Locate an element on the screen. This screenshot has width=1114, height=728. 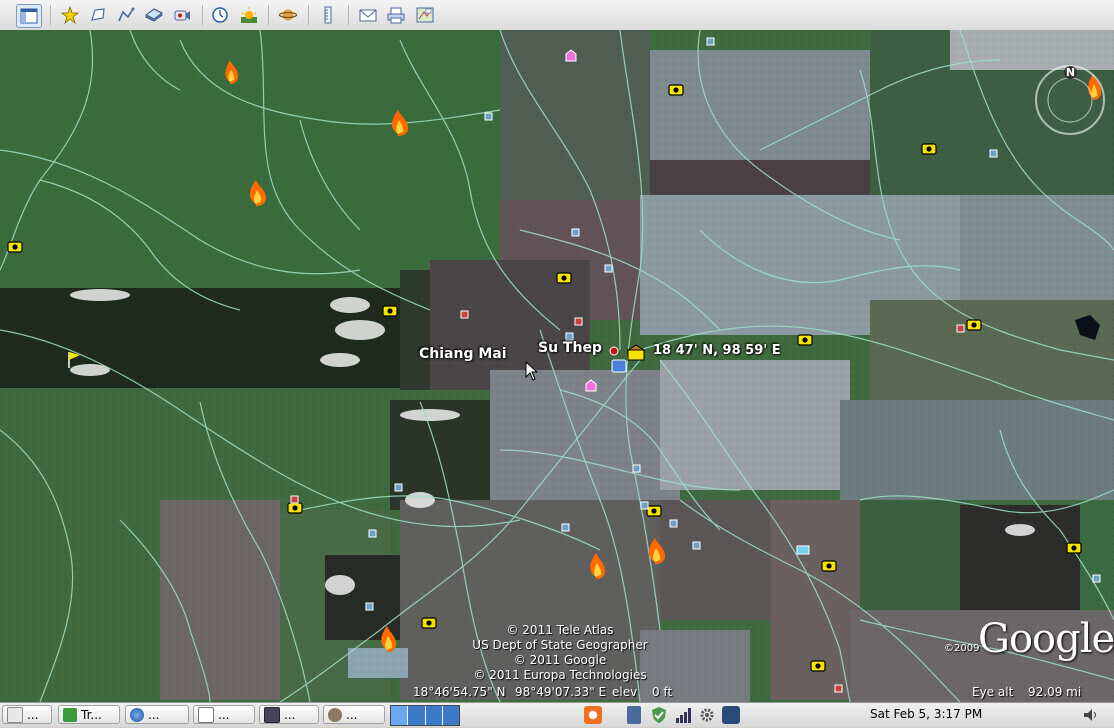
clock: Sat Feb 5, 3:17 PM is located at coordinates (926, 714).